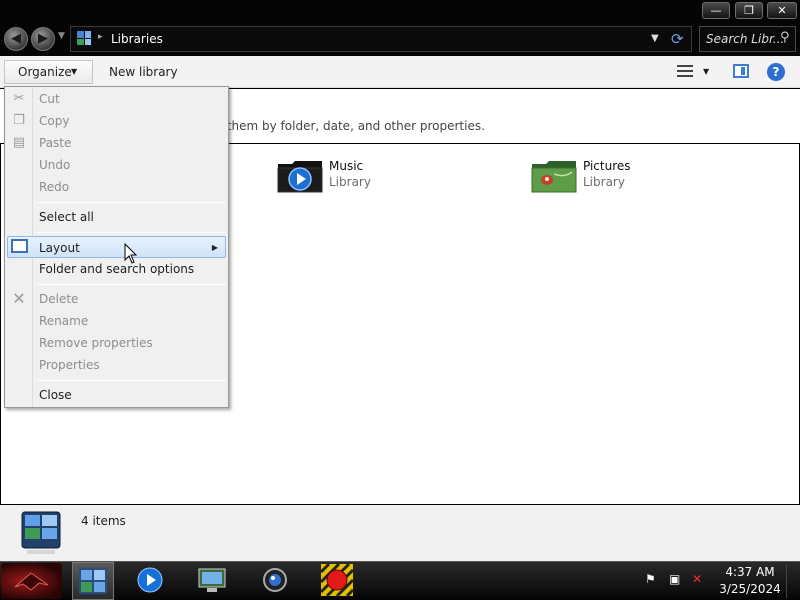 The height and width of the screenshot is (600, 800). What do you see at coordinates (655, 38) in the screenshot?
I see `address-dropdown-icon: ▼` at bounding box center [655, 38].